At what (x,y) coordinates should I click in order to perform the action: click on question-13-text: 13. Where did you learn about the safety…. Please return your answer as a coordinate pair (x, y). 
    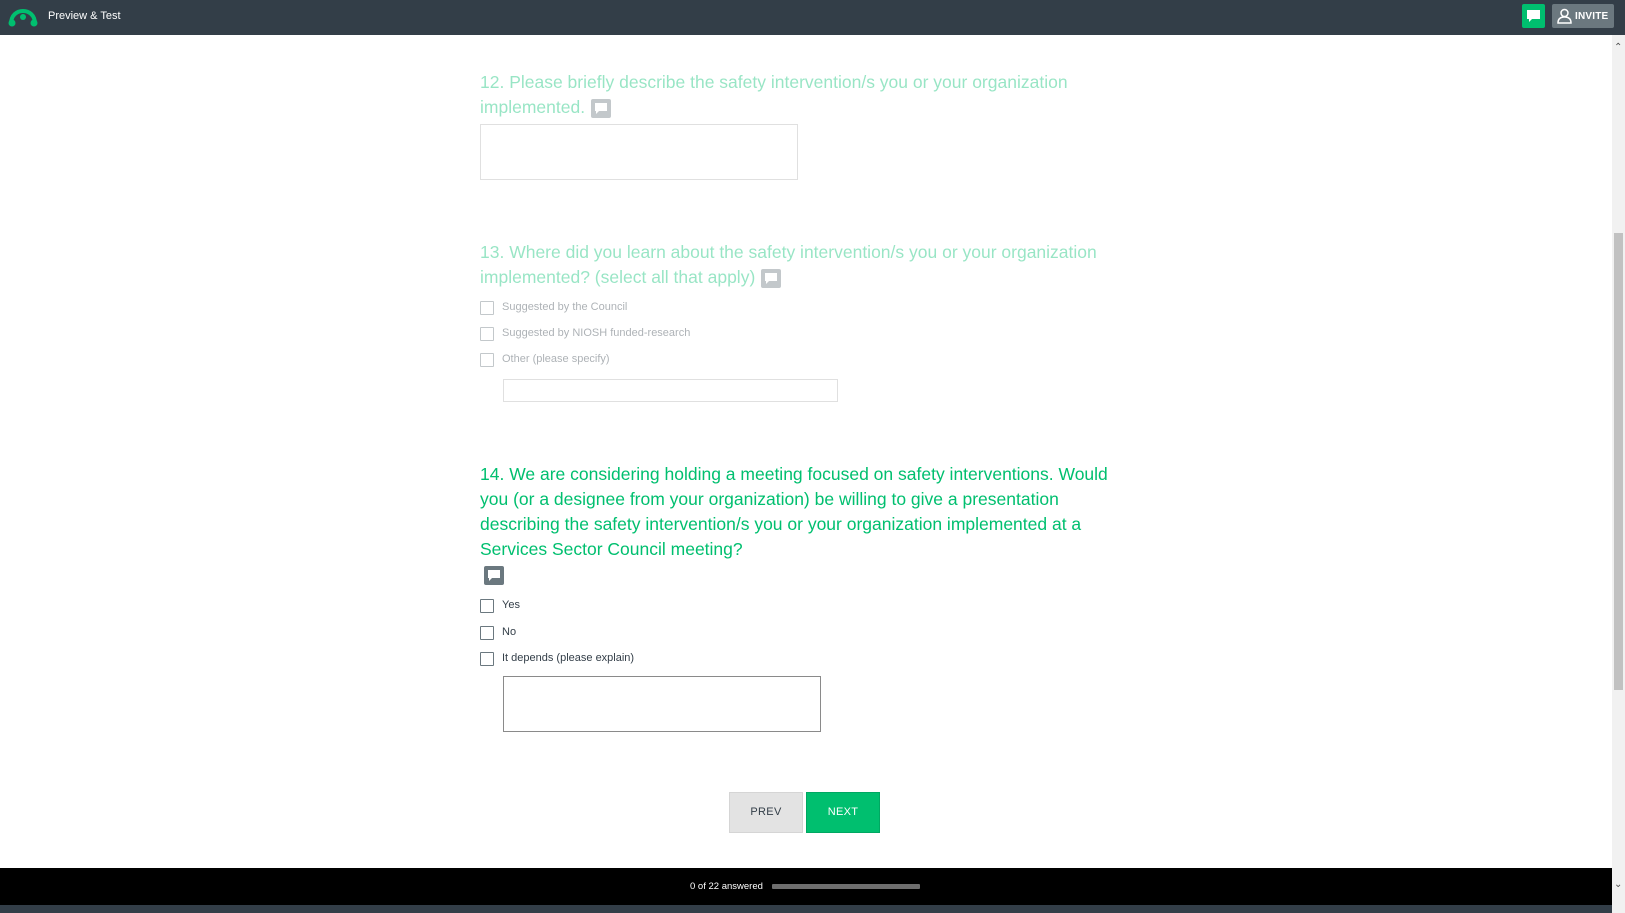
    Looking at the image, I should click on (788, 264).